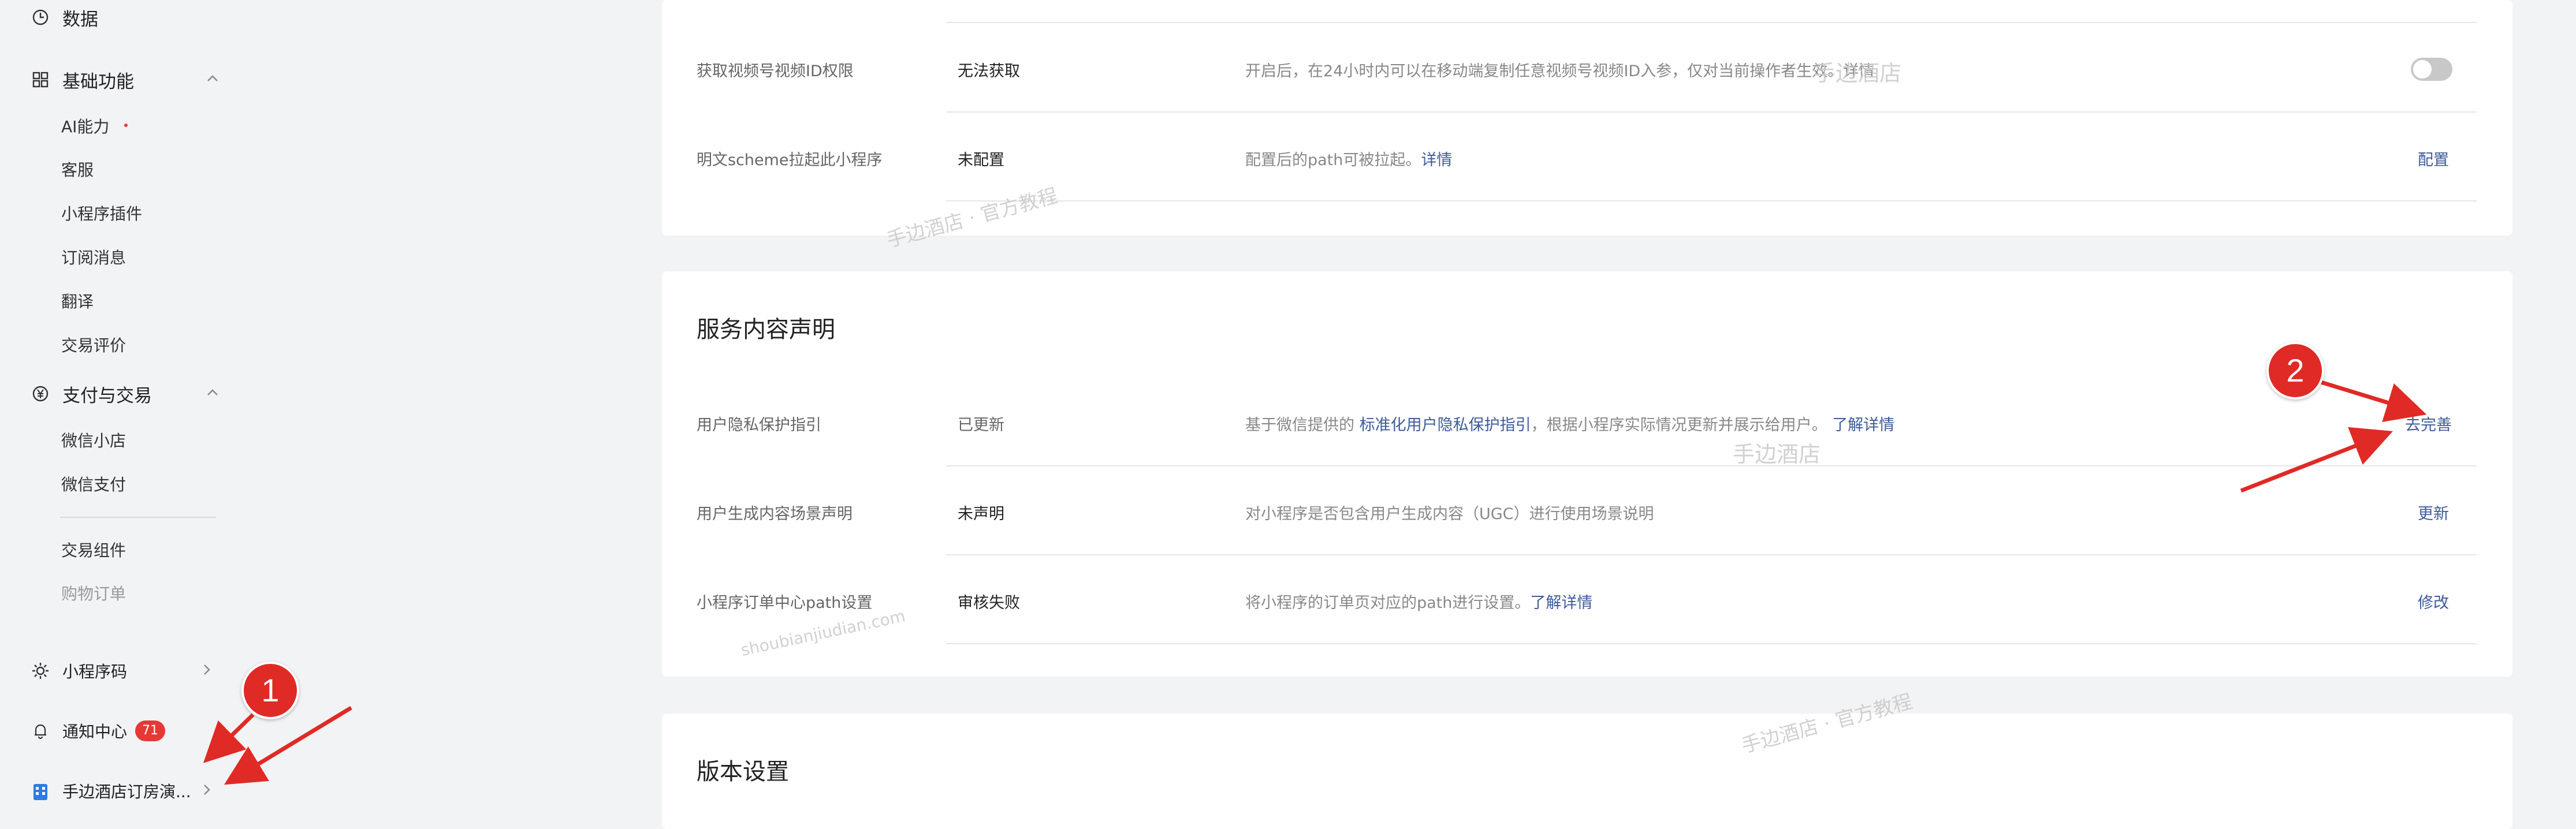  Describe the element at coordinates (98, 82) in the screenshot. I see `sidebar-group-label: 基础功能` at that location.